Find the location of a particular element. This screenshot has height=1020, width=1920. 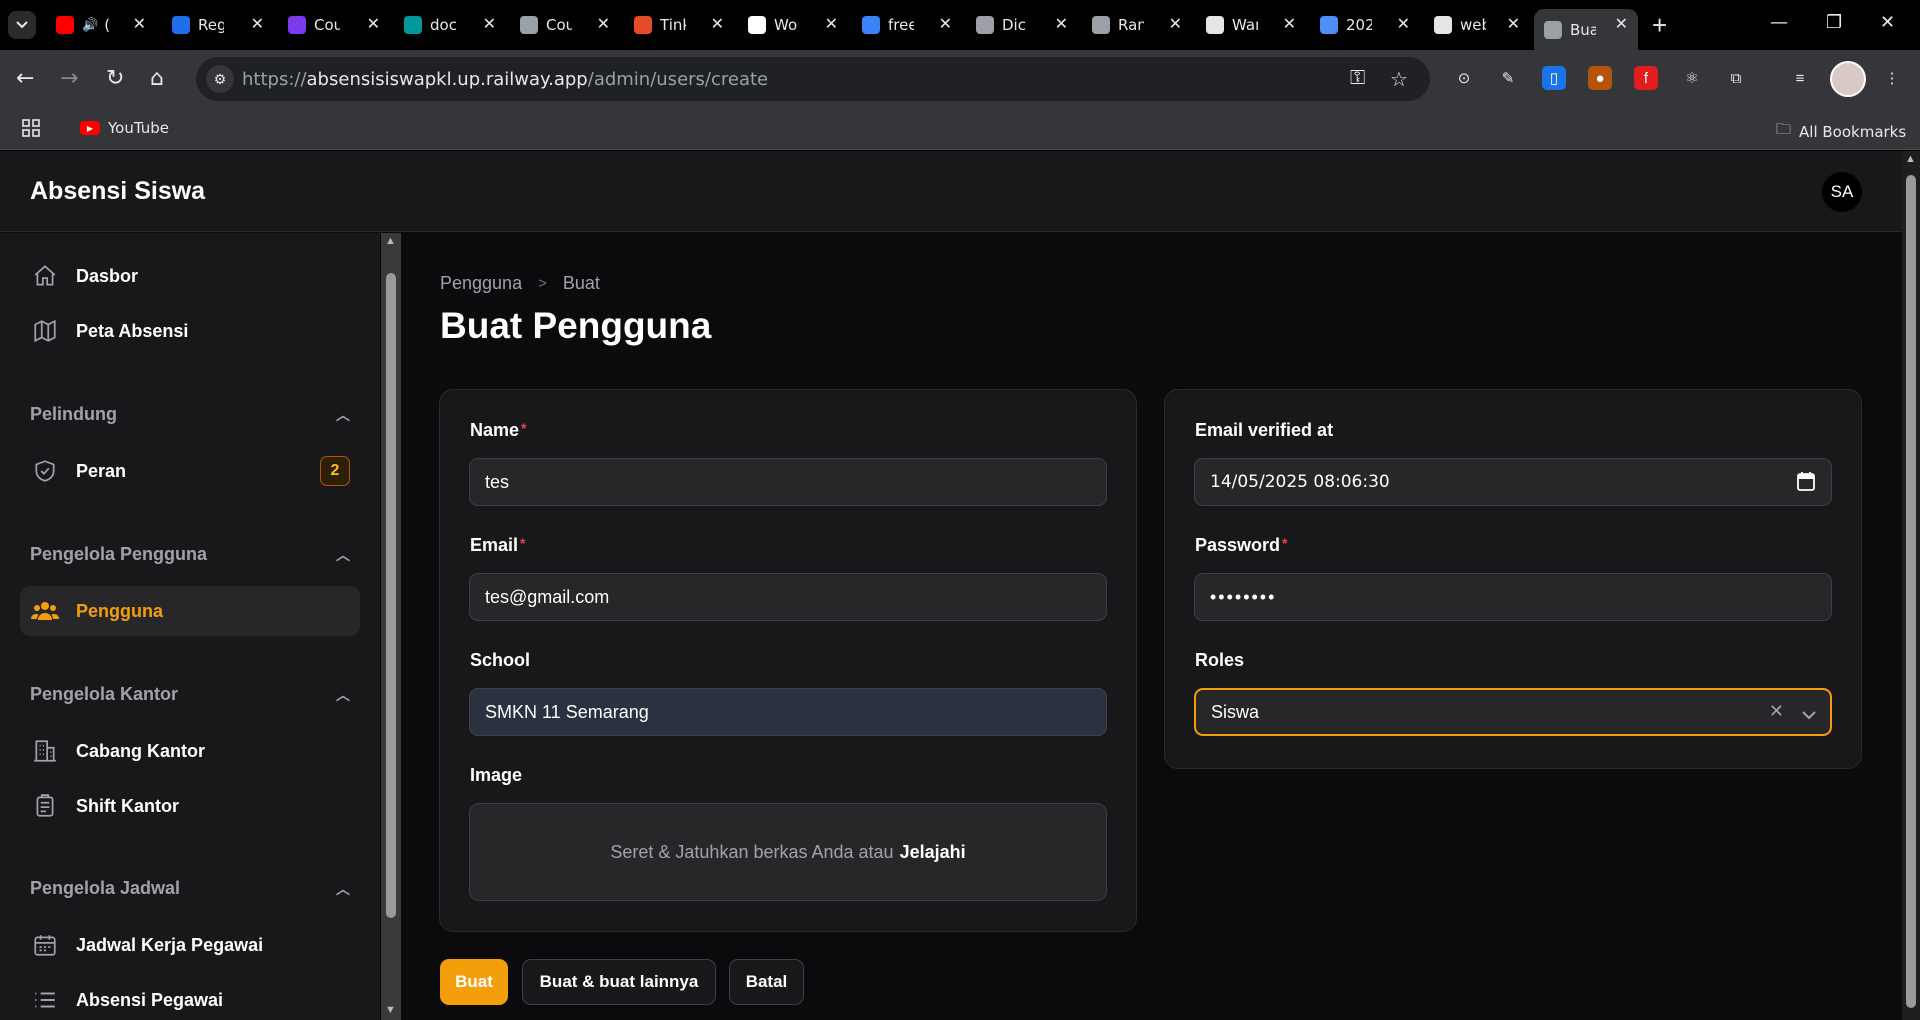

browse-link: Jelajahi is located at coordinates (933, 852).